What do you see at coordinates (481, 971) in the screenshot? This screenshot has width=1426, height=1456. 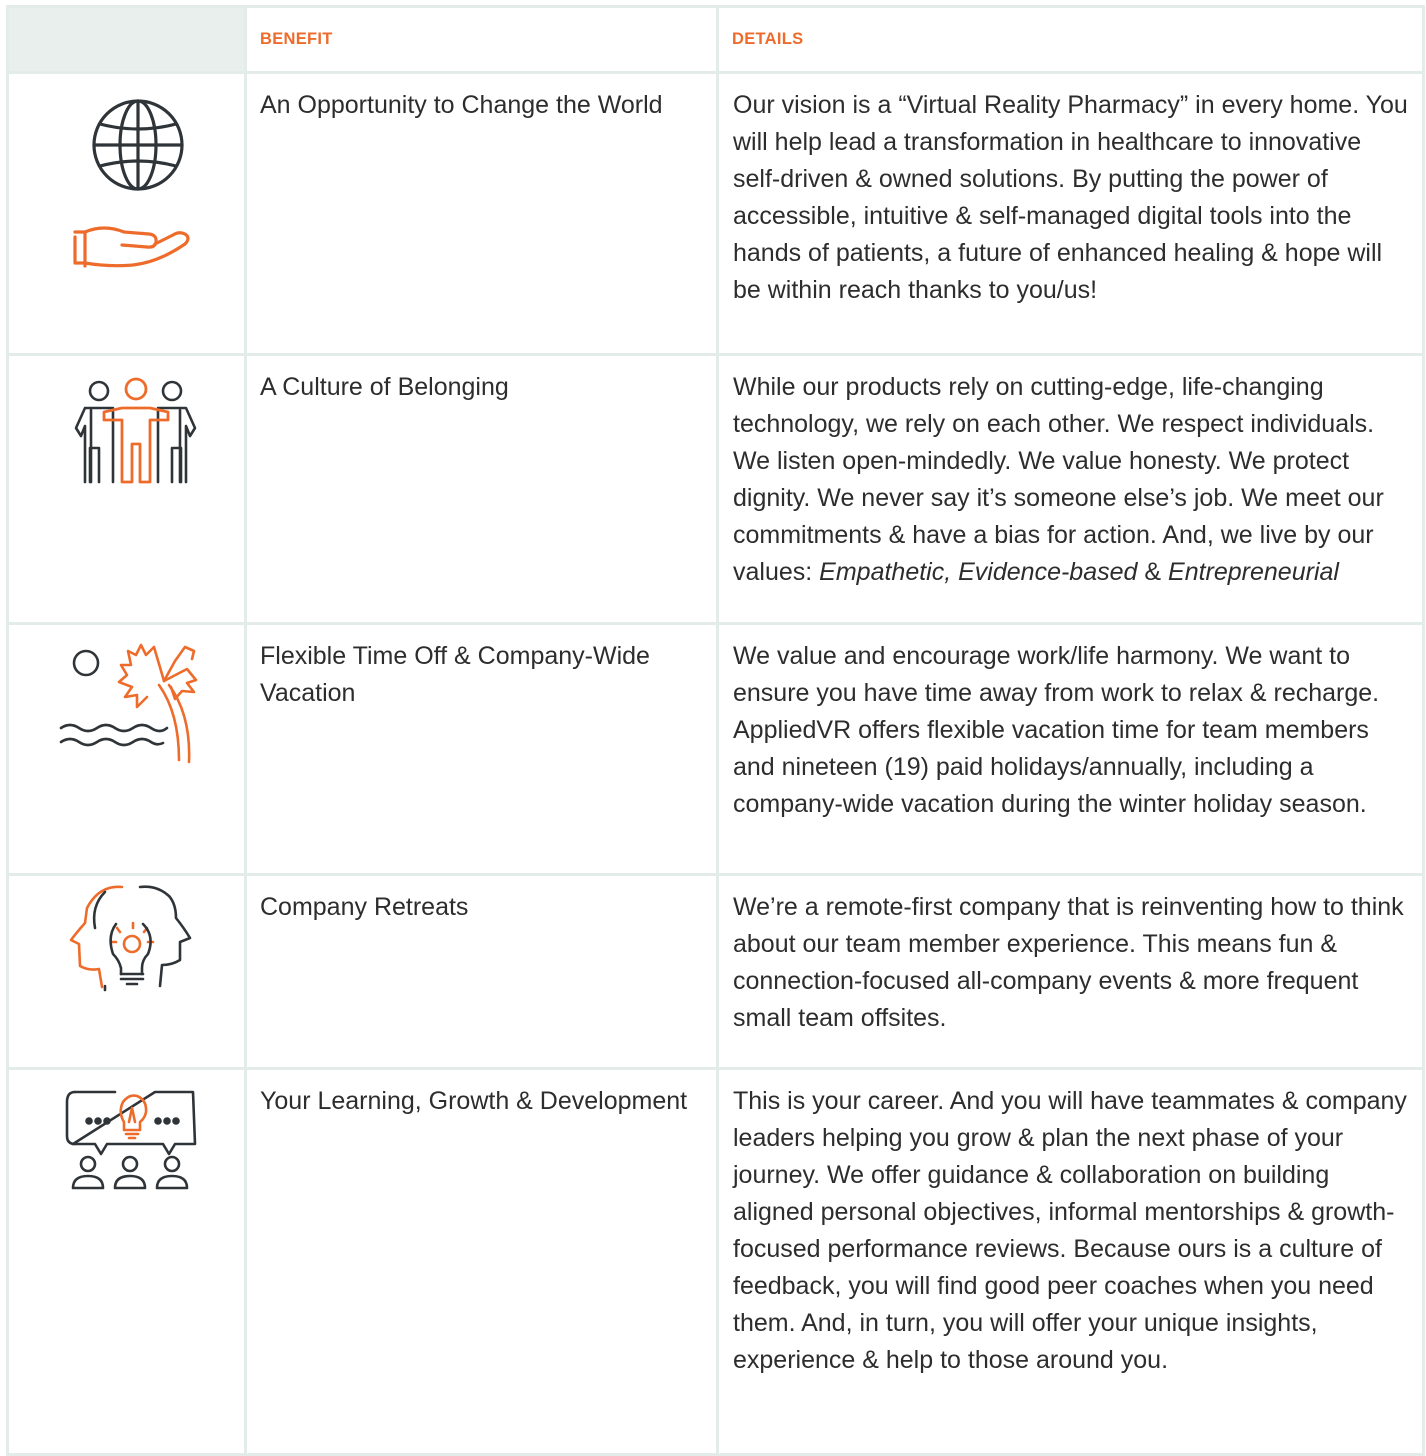 I see `benefit-title: Company Retreats` at bounding box center [481, 971].